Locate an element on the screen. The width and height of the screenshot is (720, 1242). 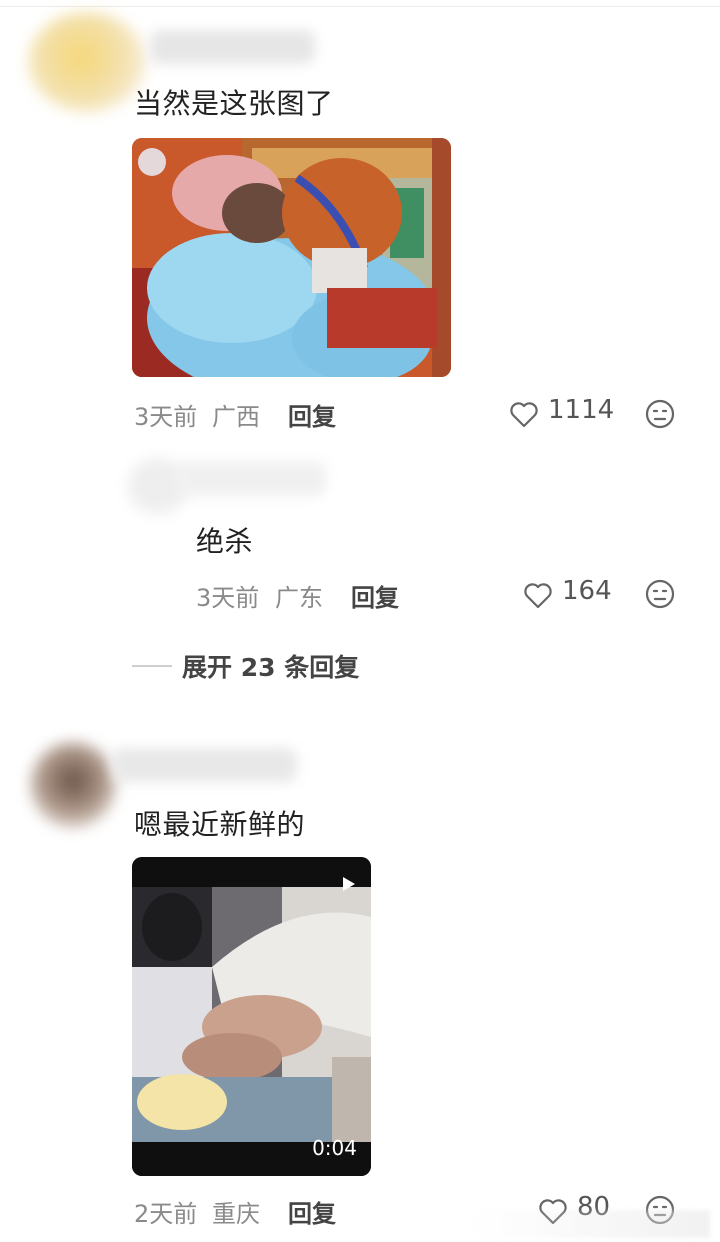
photo-couple-hug is located at coordinates (291, 257).